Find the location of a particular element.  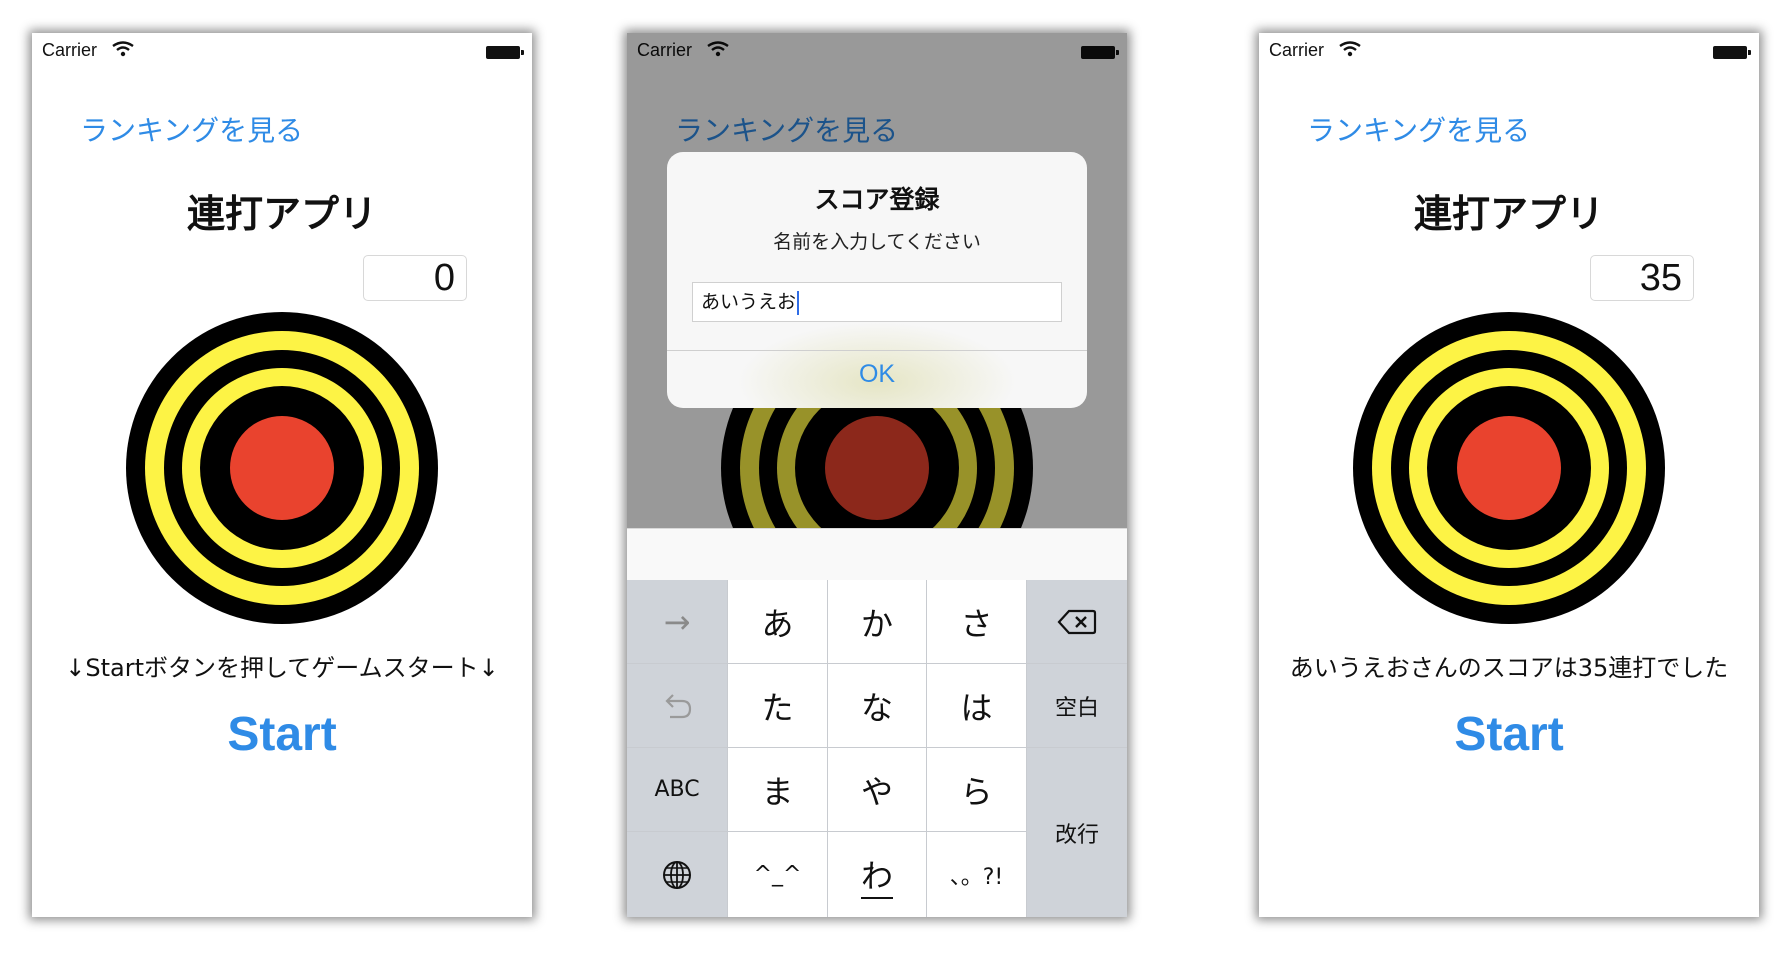

return-key: 改行 is located at coordinates (1077, 832).